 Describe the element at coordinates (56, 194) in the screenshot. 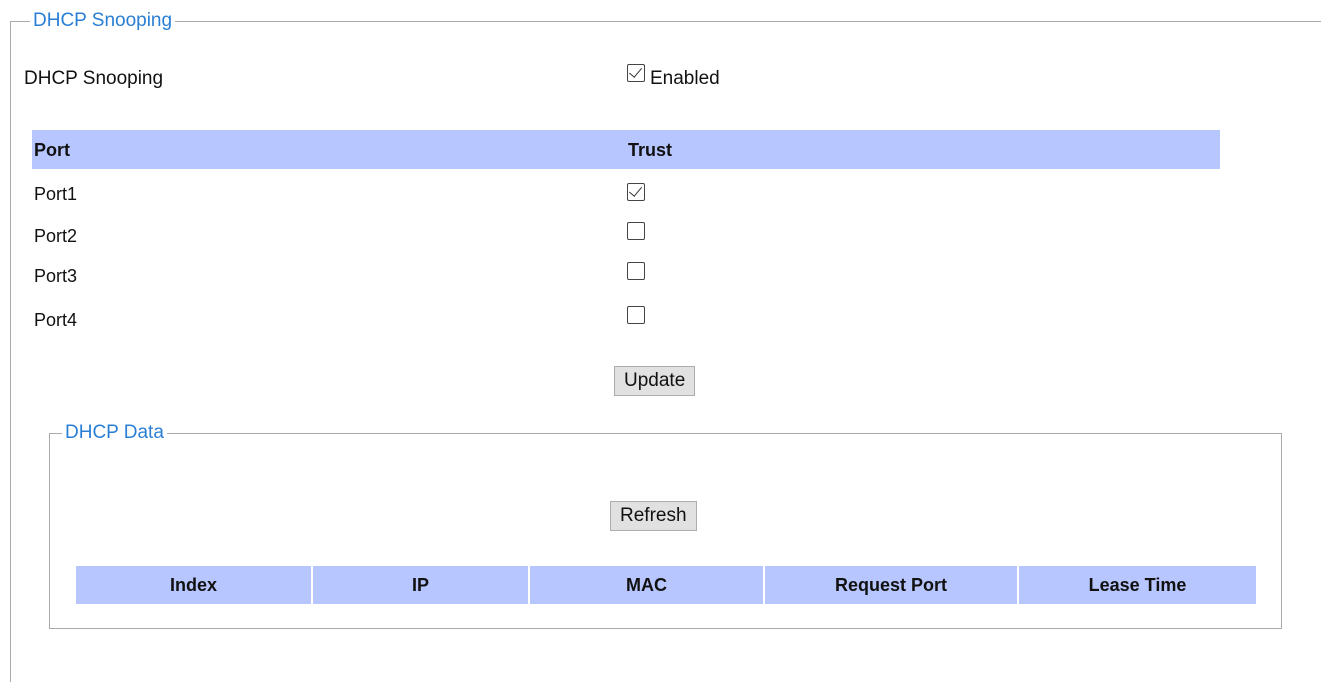

I see `table-row-port1-label: Port1` at that location.